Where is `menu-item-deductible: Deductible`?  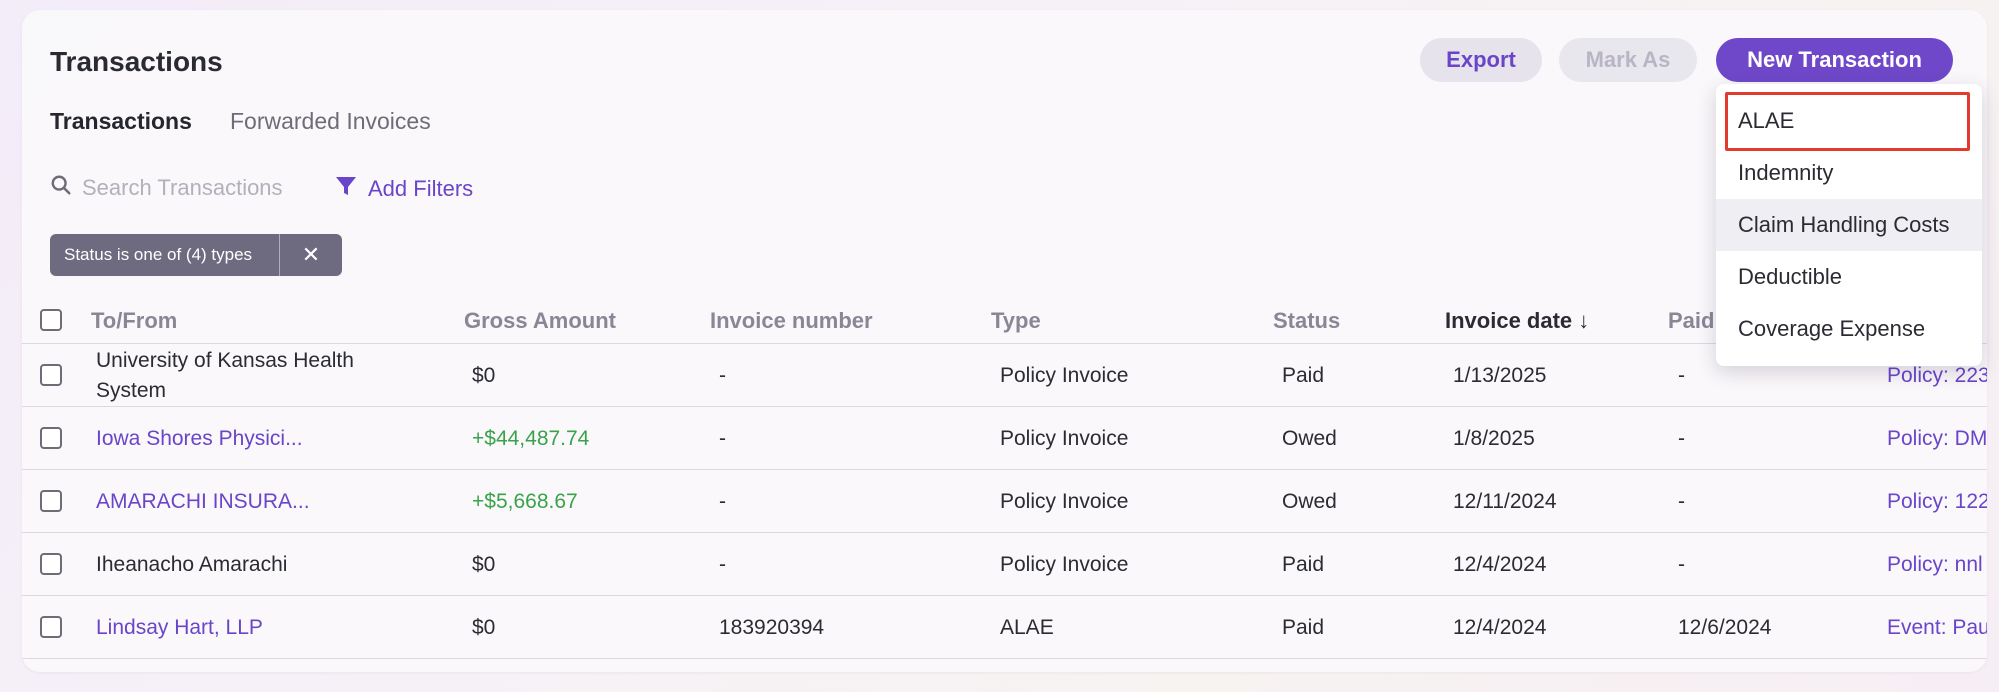 menu-item-deductible: Deductible is located at coordinates (1849, 277).